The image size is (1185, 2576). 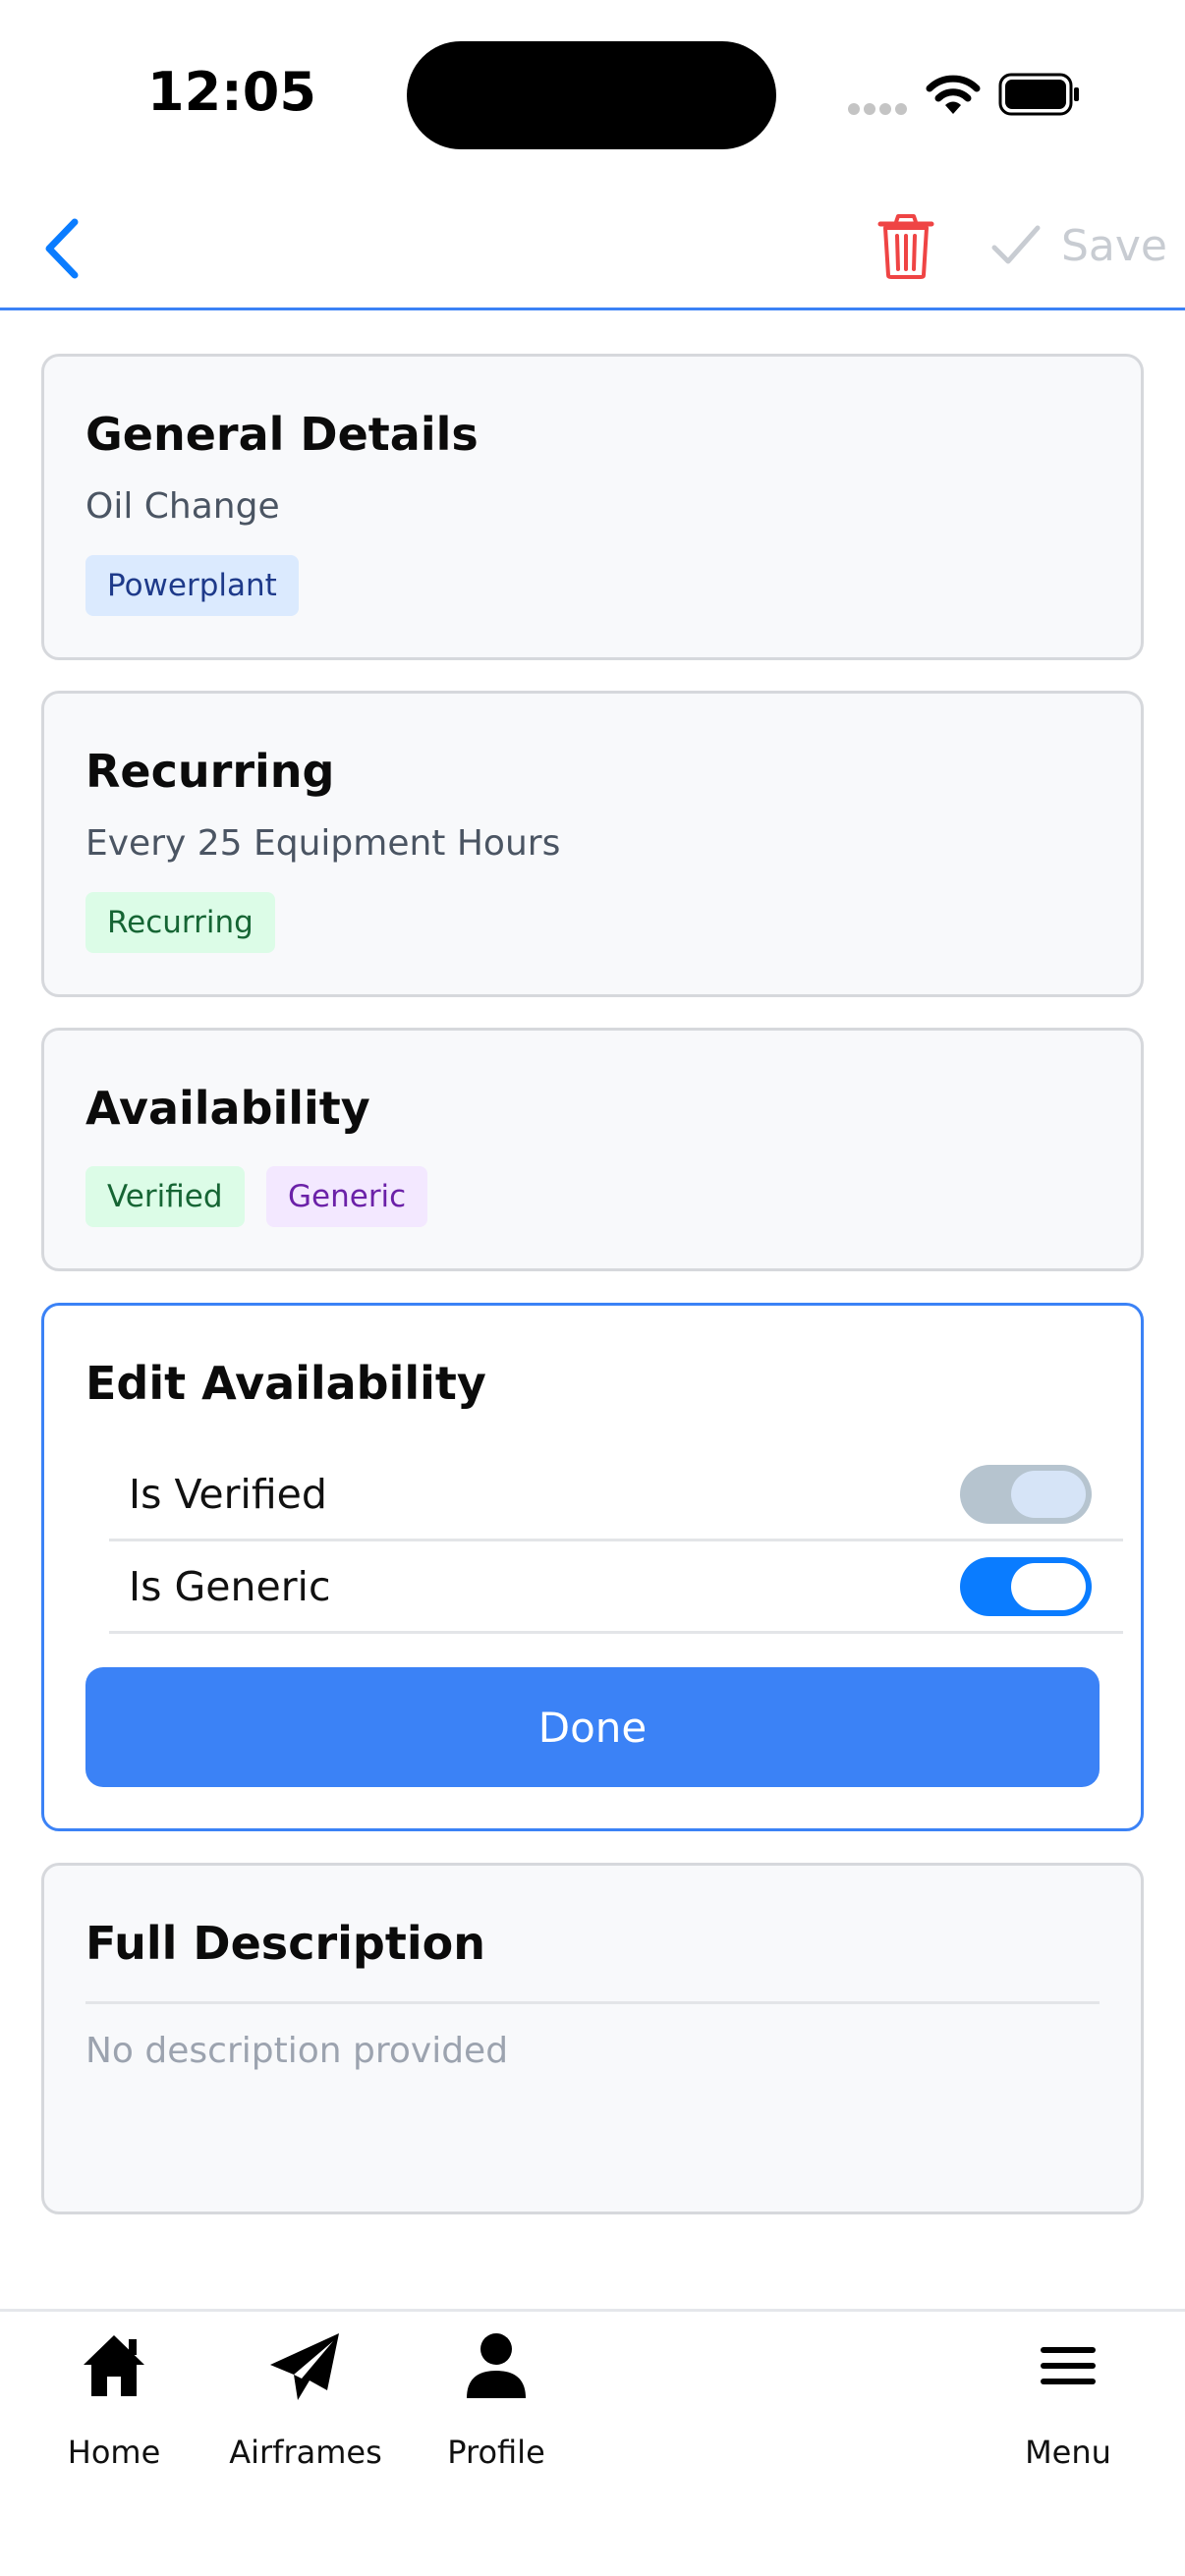 I want to click on status-bar: 12:05, so click(x=592, y=93).